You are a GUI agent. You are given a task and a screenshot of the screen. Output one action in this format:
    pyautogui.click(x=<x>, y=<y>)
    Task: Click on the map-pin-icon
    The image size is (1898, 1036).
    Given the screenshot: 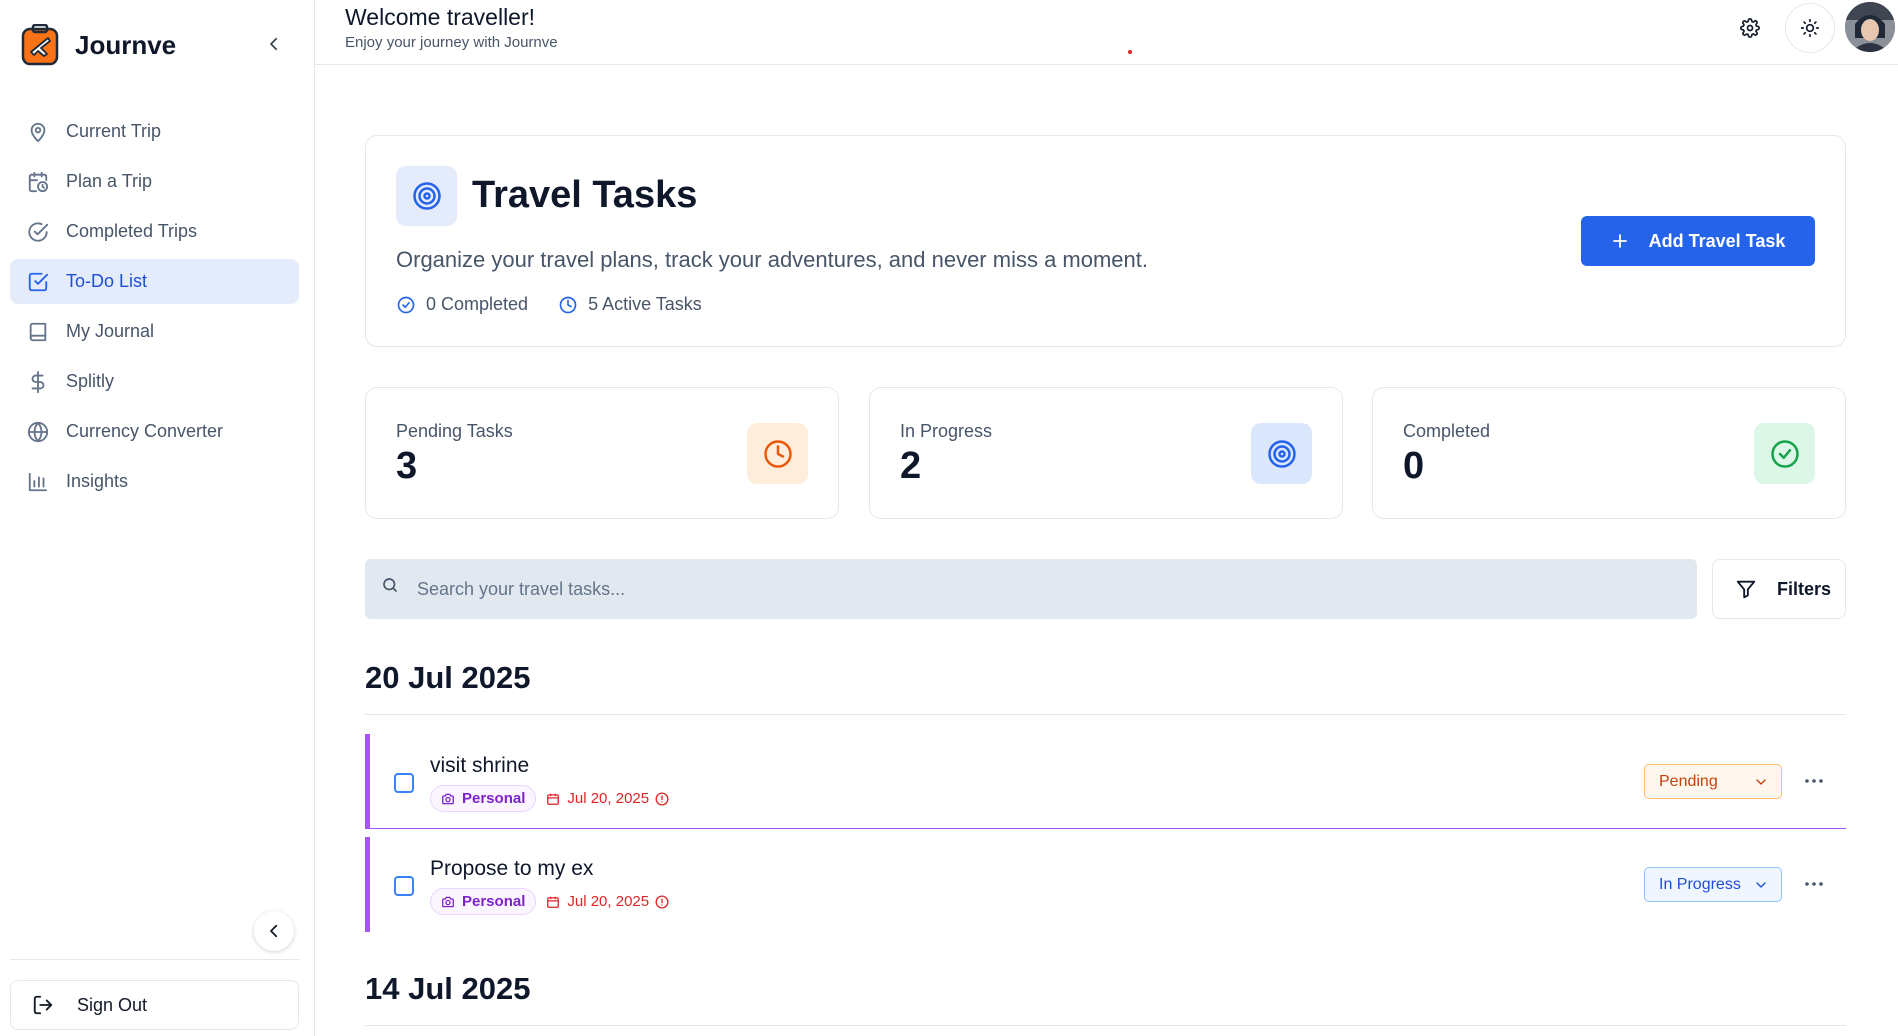 What is the action you would take?
    pyautogui.click(x=38, y=132)
    